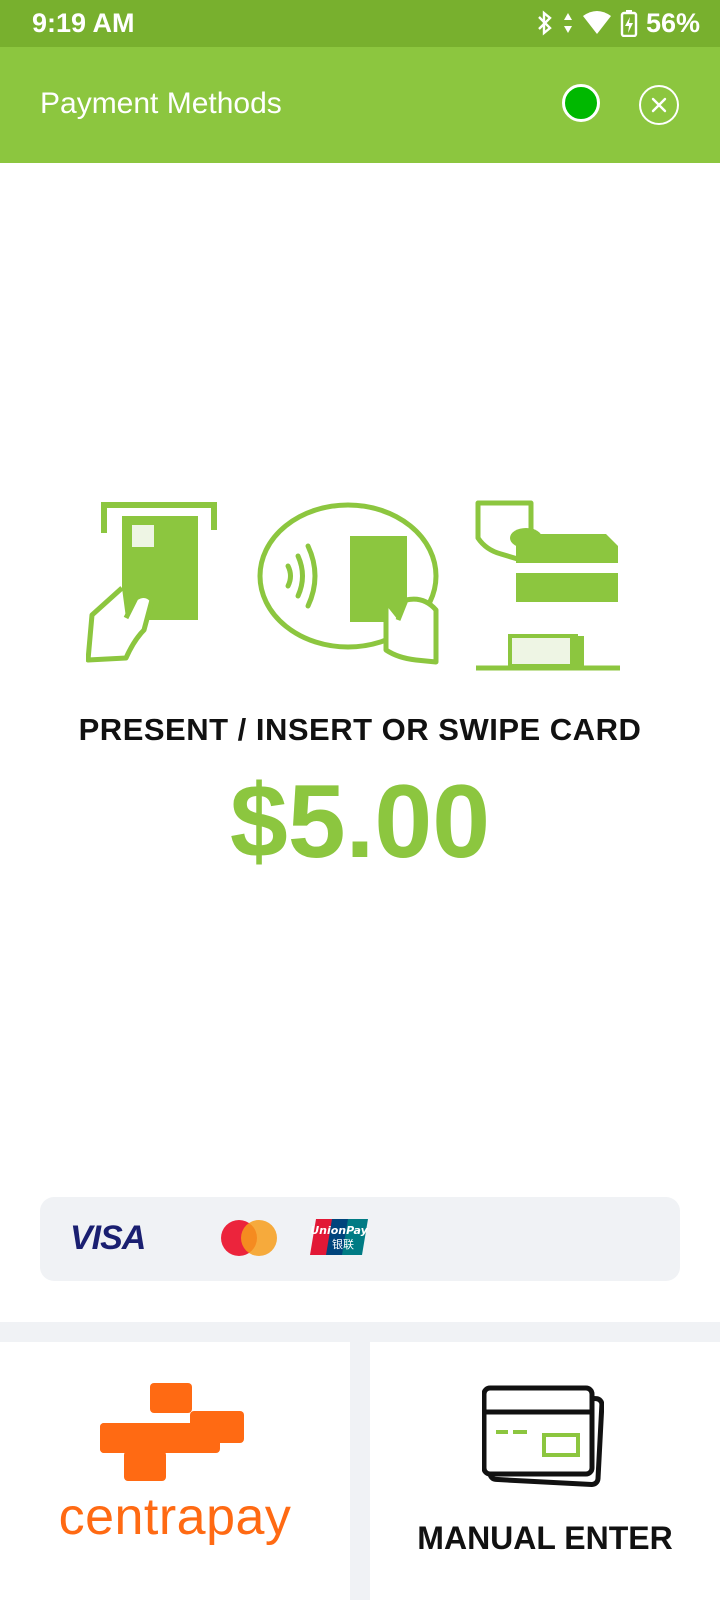 This screenshot has height=1600, width=720. I want to click on centrapay-logo-icon, so click(172, 1432).